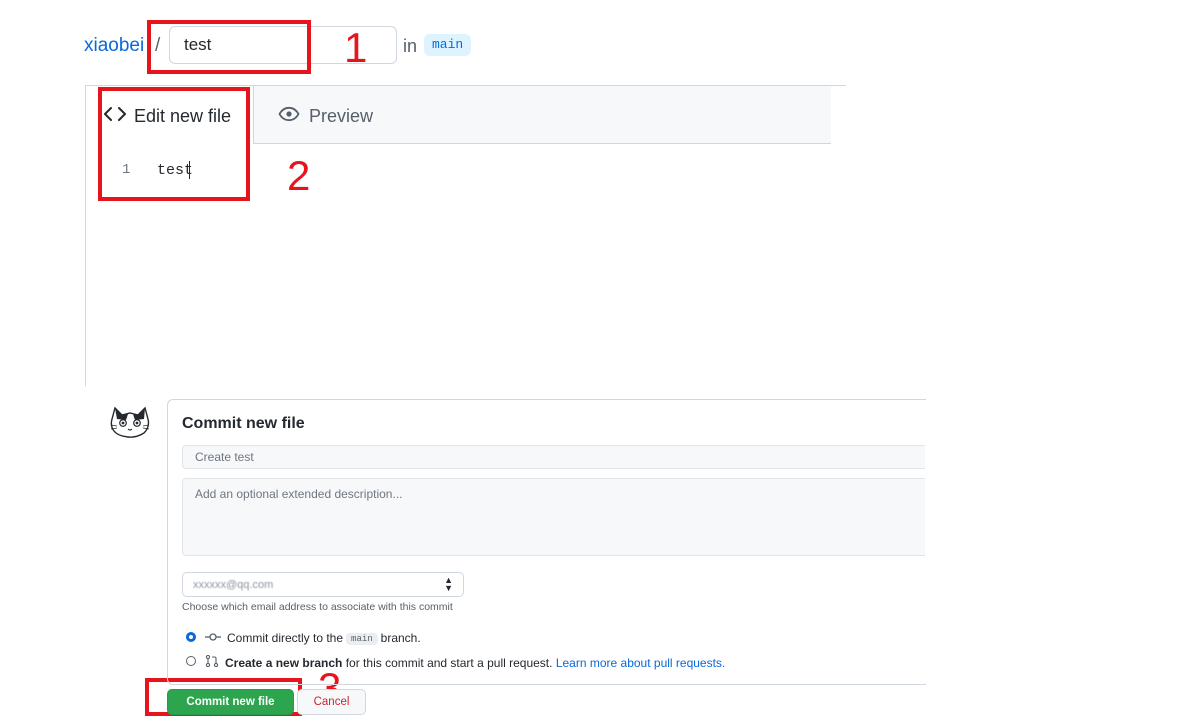 This screenshot has width=1193, height=716. I want to click on commit-email-select: xxxxxx@qq.com ▲ ▼, so click(323, 584).